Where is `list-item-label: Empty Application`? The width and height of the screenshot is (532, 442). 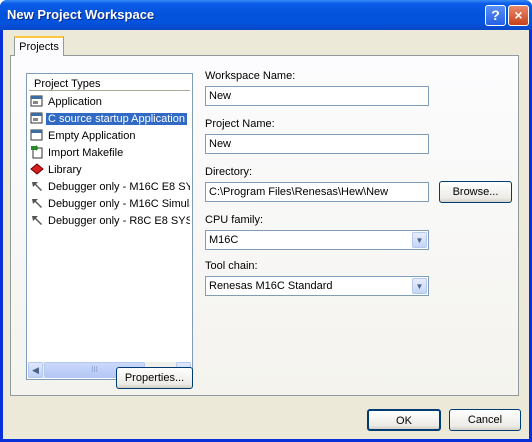 list-item-label: Empty Application is located at coordinates (92, 136).